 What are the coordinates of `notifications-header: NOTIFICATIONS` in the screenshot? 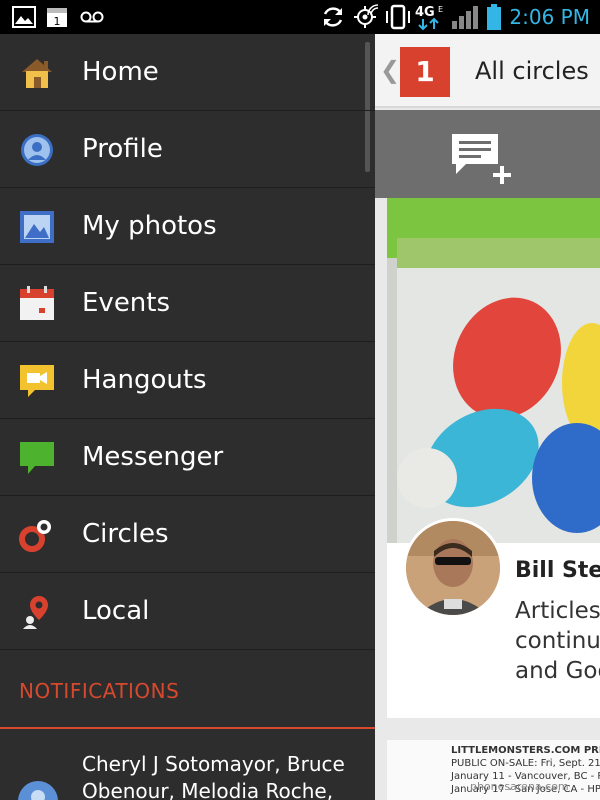 It's located at (187, 691).